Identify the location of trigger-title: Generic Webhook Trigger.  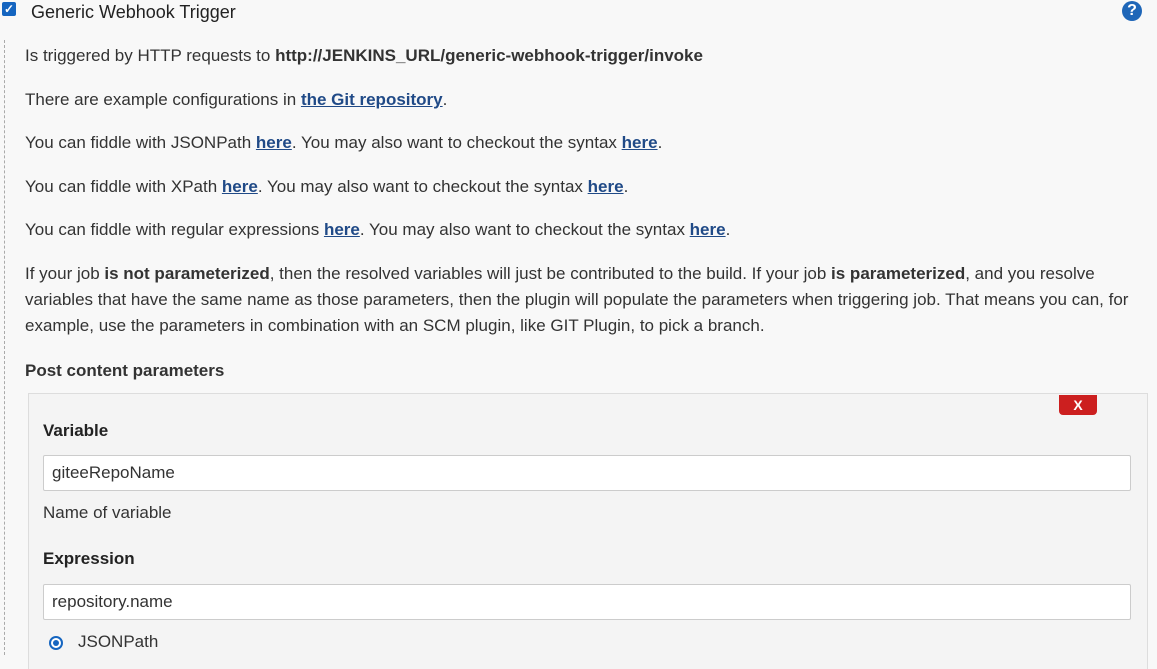
(133, 12).